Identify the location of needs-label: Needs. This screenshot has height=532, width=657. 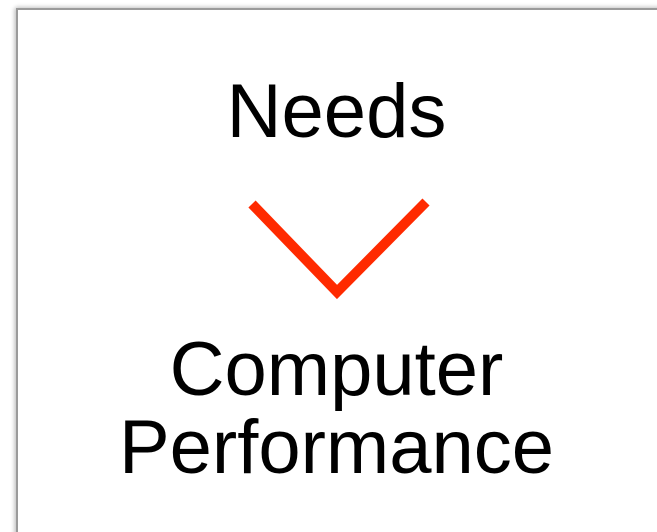
(336, 111).